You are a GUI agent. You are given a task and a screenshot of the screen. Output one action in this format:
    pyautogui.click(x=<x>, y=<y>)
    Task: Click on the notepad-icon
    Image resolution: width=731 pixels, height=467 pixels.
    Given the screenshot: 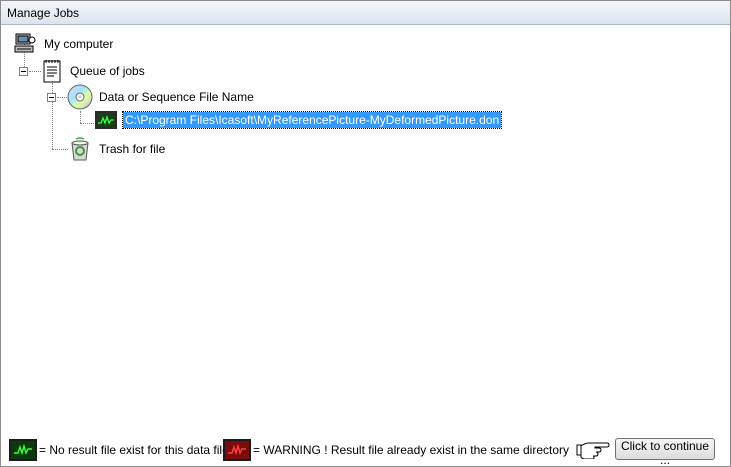 What is the action you would take?
    pyautogui.click(x=52, y=71)
    